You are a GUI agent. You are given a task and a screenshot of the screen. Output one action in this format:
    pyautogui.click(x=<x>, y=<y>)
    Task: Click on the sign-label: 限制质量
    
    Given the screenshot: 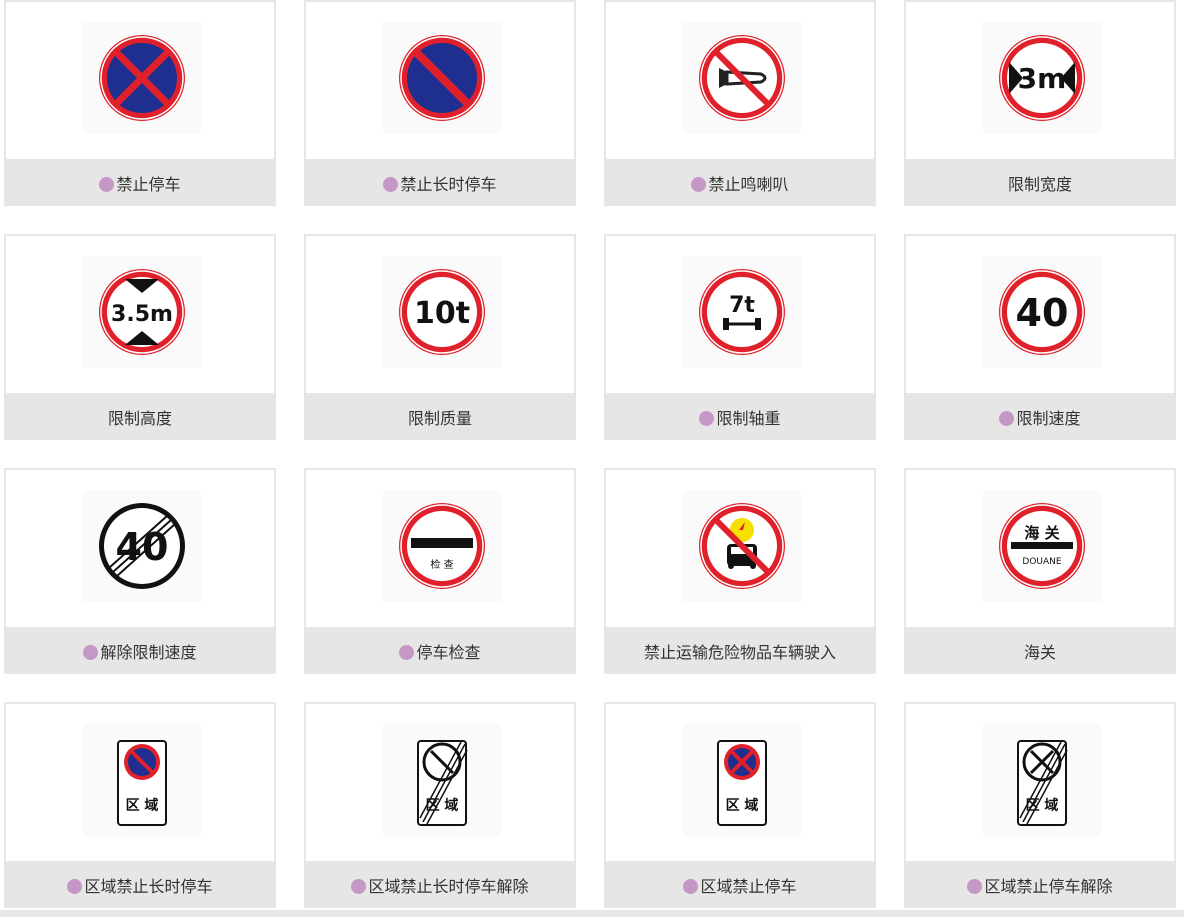 What is the action you would take?
    pyautogui.click(x=439, y=418)
    